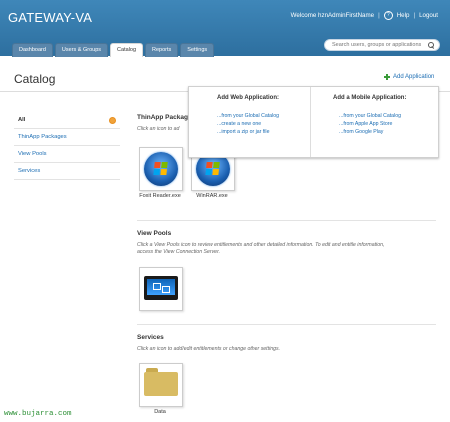  What do you see at coordinates (370, 116) in the screenshot?
I see `mobile-from-global-catalog-link: ...from your Global Catalog` at bounding box center [370, 116].